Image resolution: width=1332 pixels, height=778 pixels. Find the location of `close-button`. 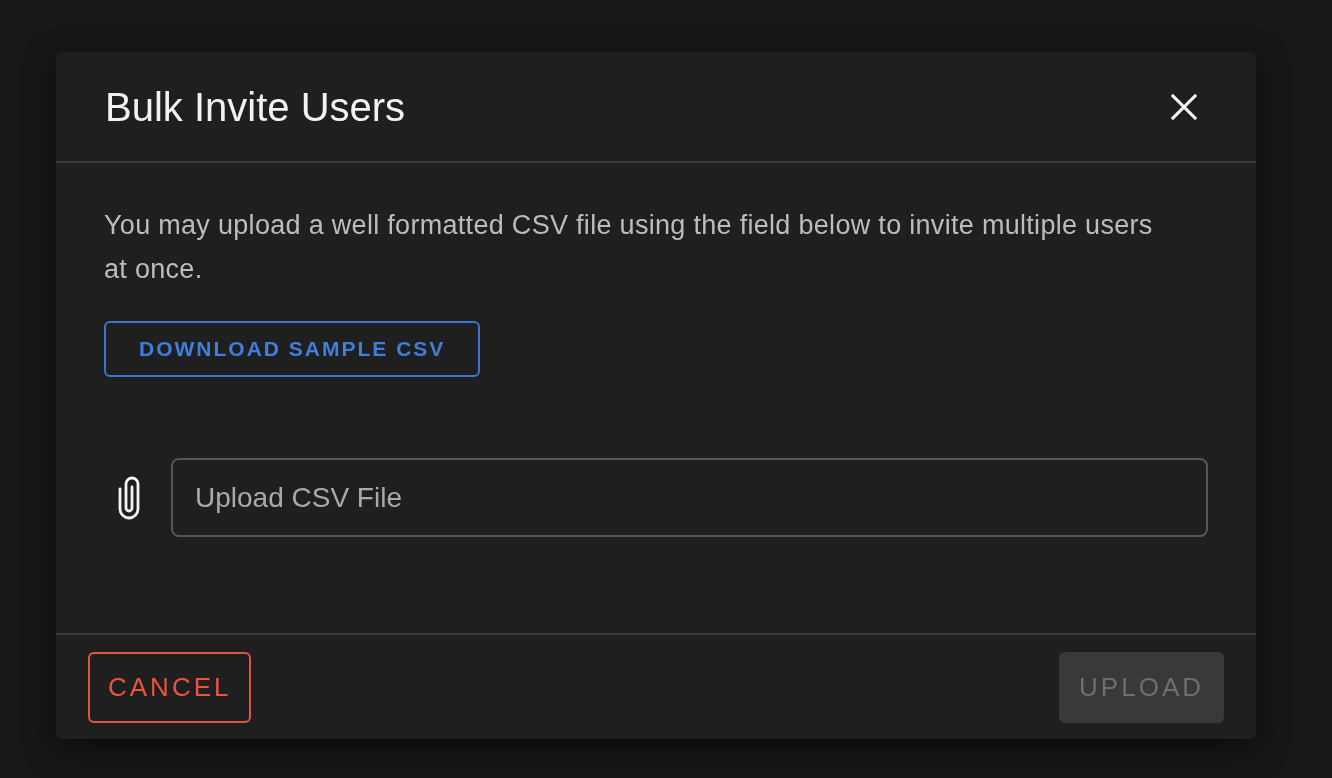

close-button is located at coordinates (1184, 106).